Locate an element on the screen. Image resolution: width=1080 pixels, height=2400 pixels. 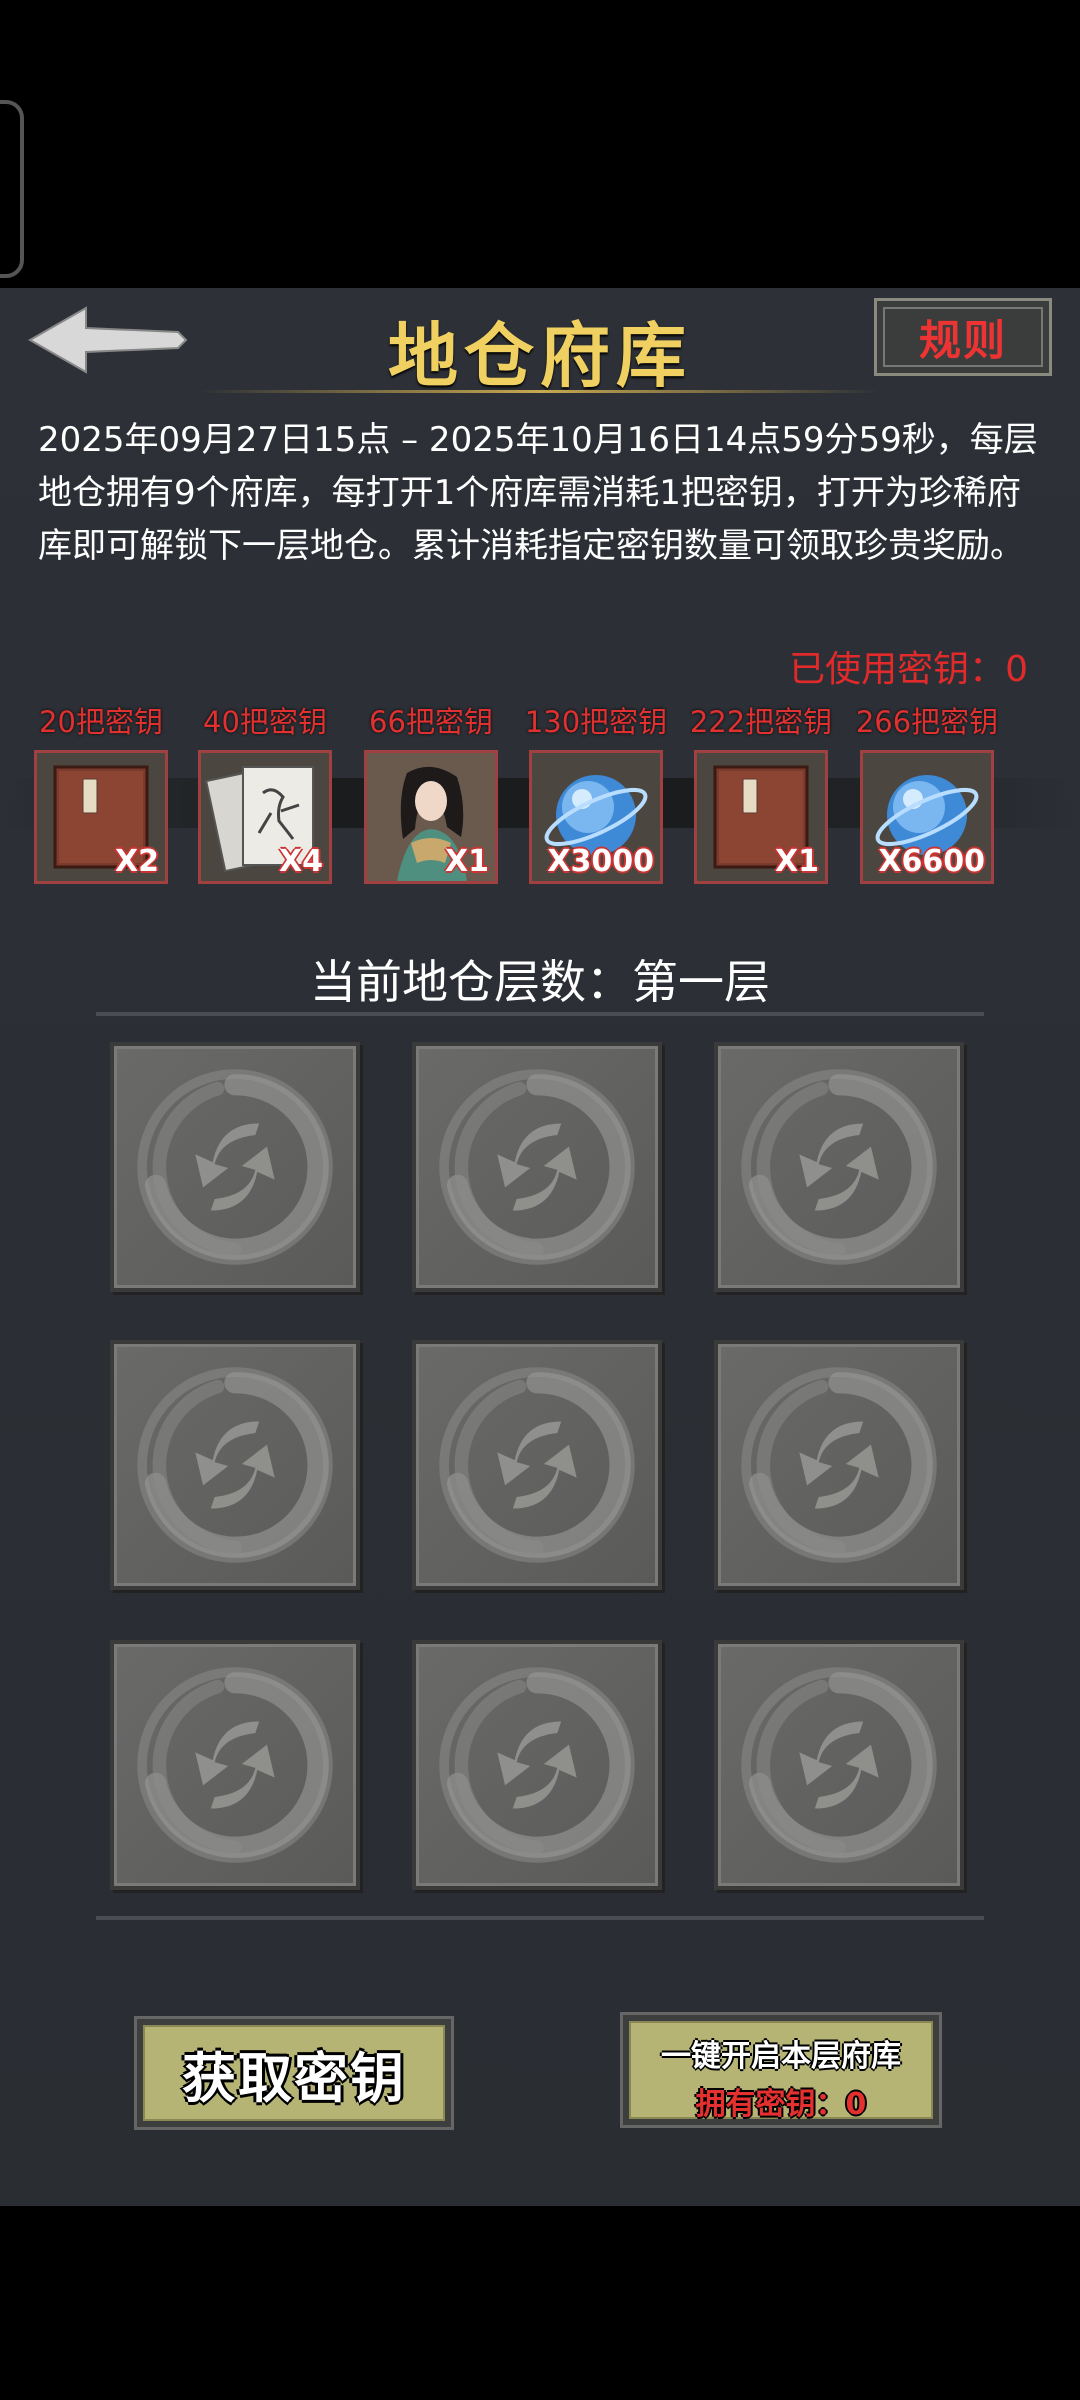
reward-tier-3: 66把密钥 X1 is located at coordinates (431, 793).